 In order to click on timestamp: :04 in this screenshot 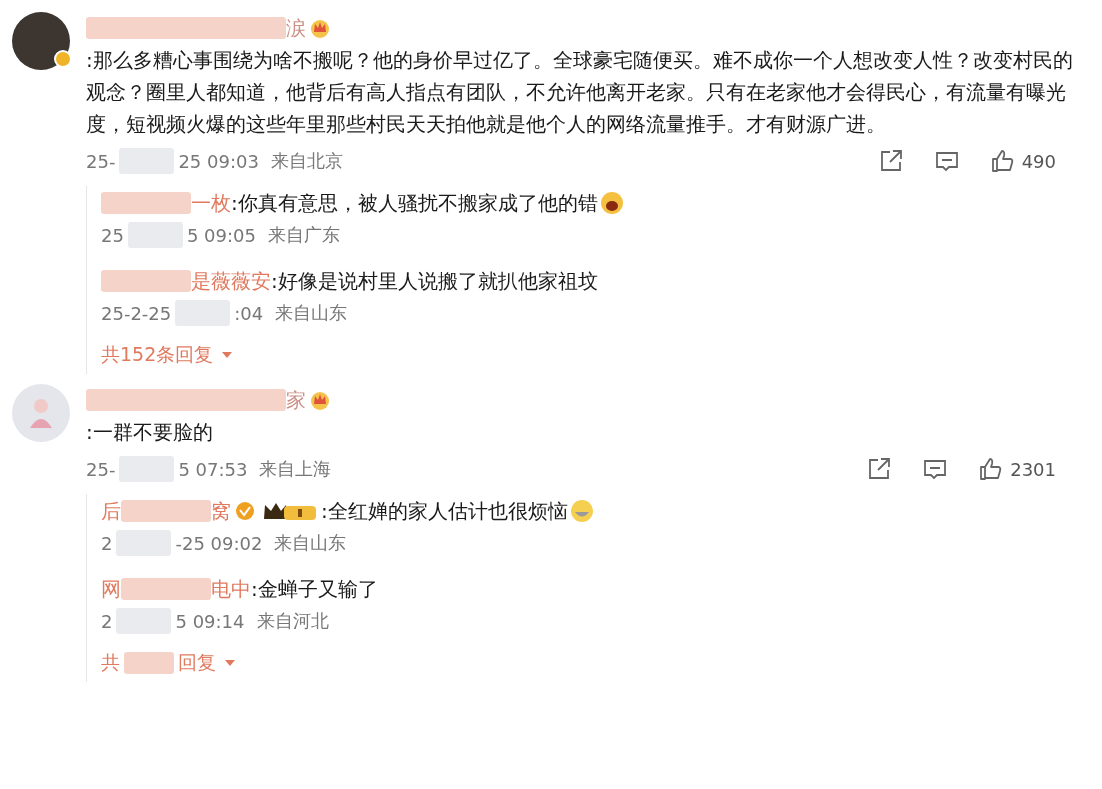, I will do `click(249, 313)`.